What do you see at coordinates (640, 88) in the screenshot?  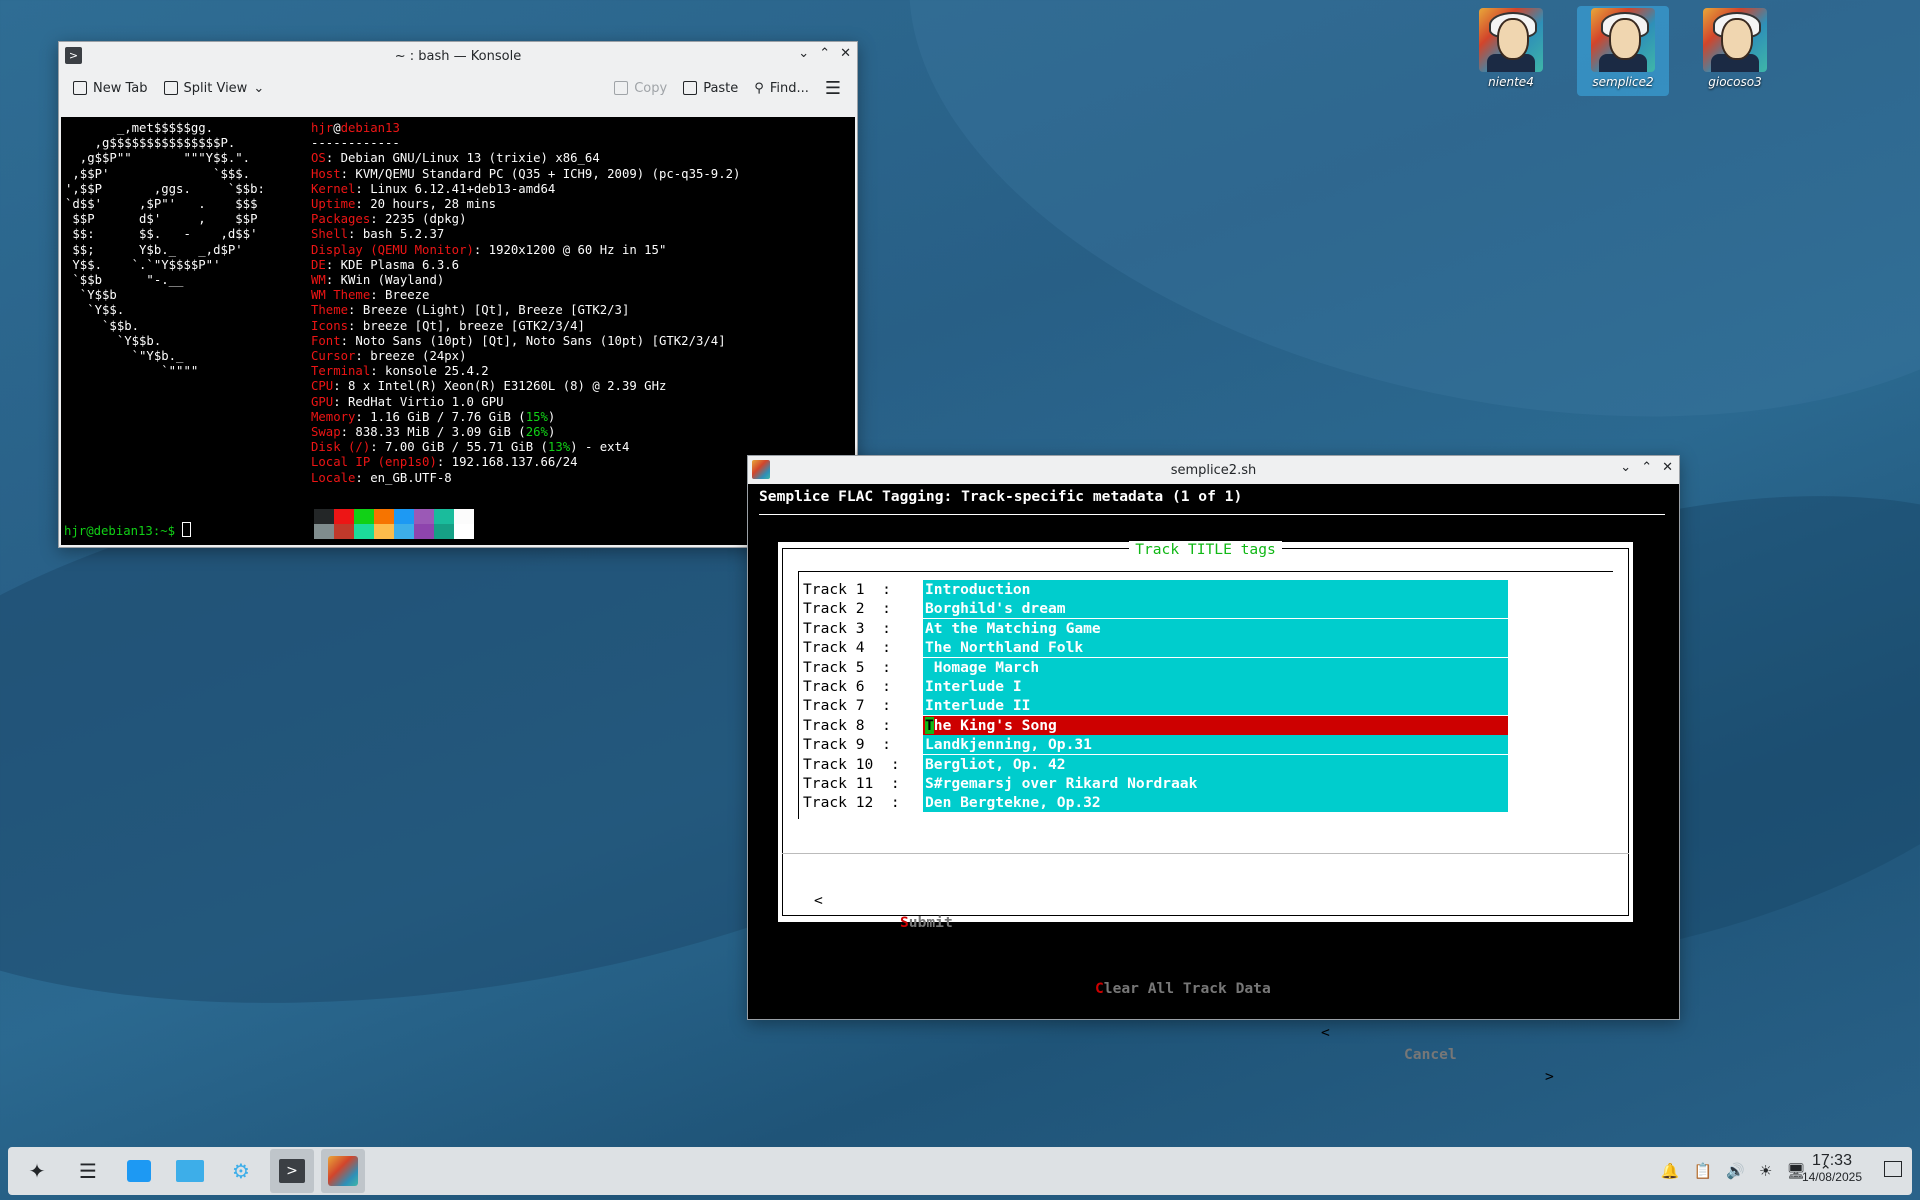 I see `copy-button: Copy` at bounding box center [640, 88].